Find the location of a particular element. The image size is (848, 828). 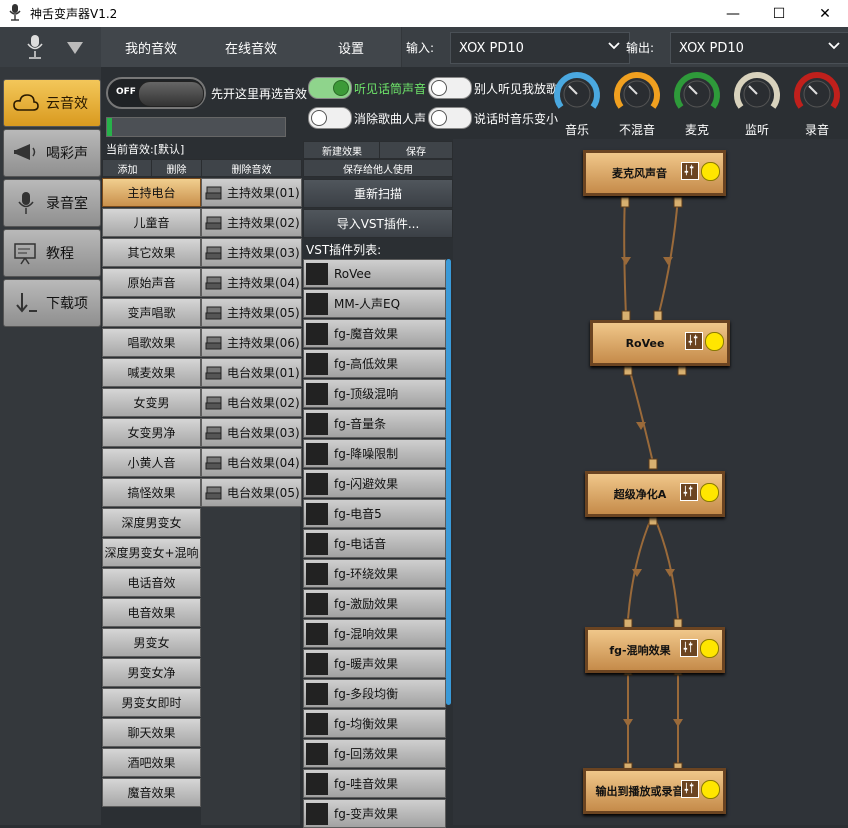

vst-plugin-item: fg-激励效果 is located at coordinates (374, 603).